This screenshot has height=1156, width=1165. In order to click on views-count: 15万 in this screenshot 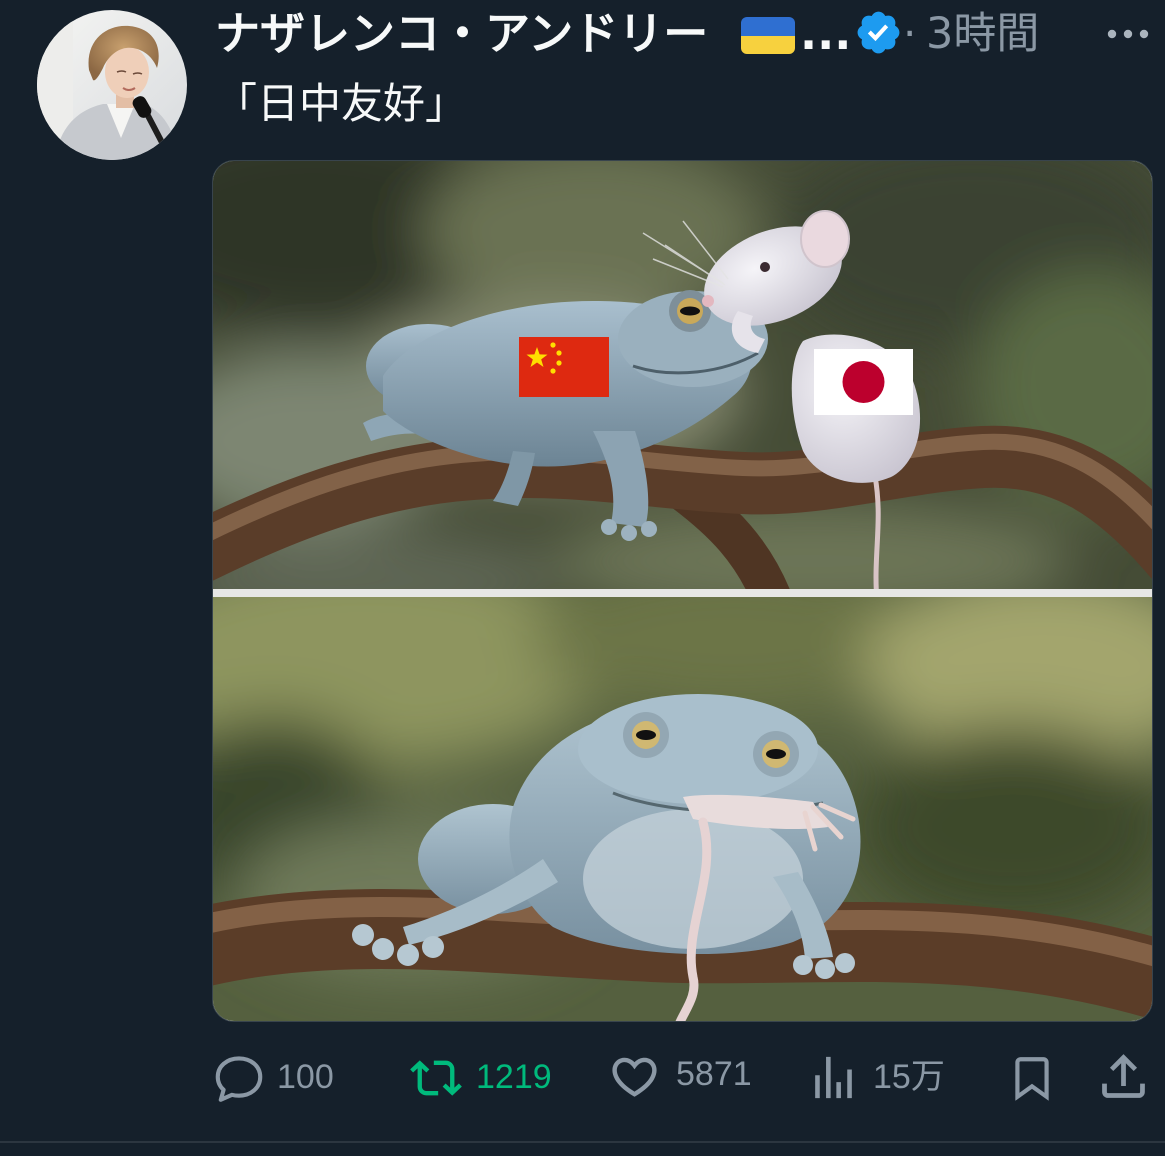, I will do `click(909, 1077)`.